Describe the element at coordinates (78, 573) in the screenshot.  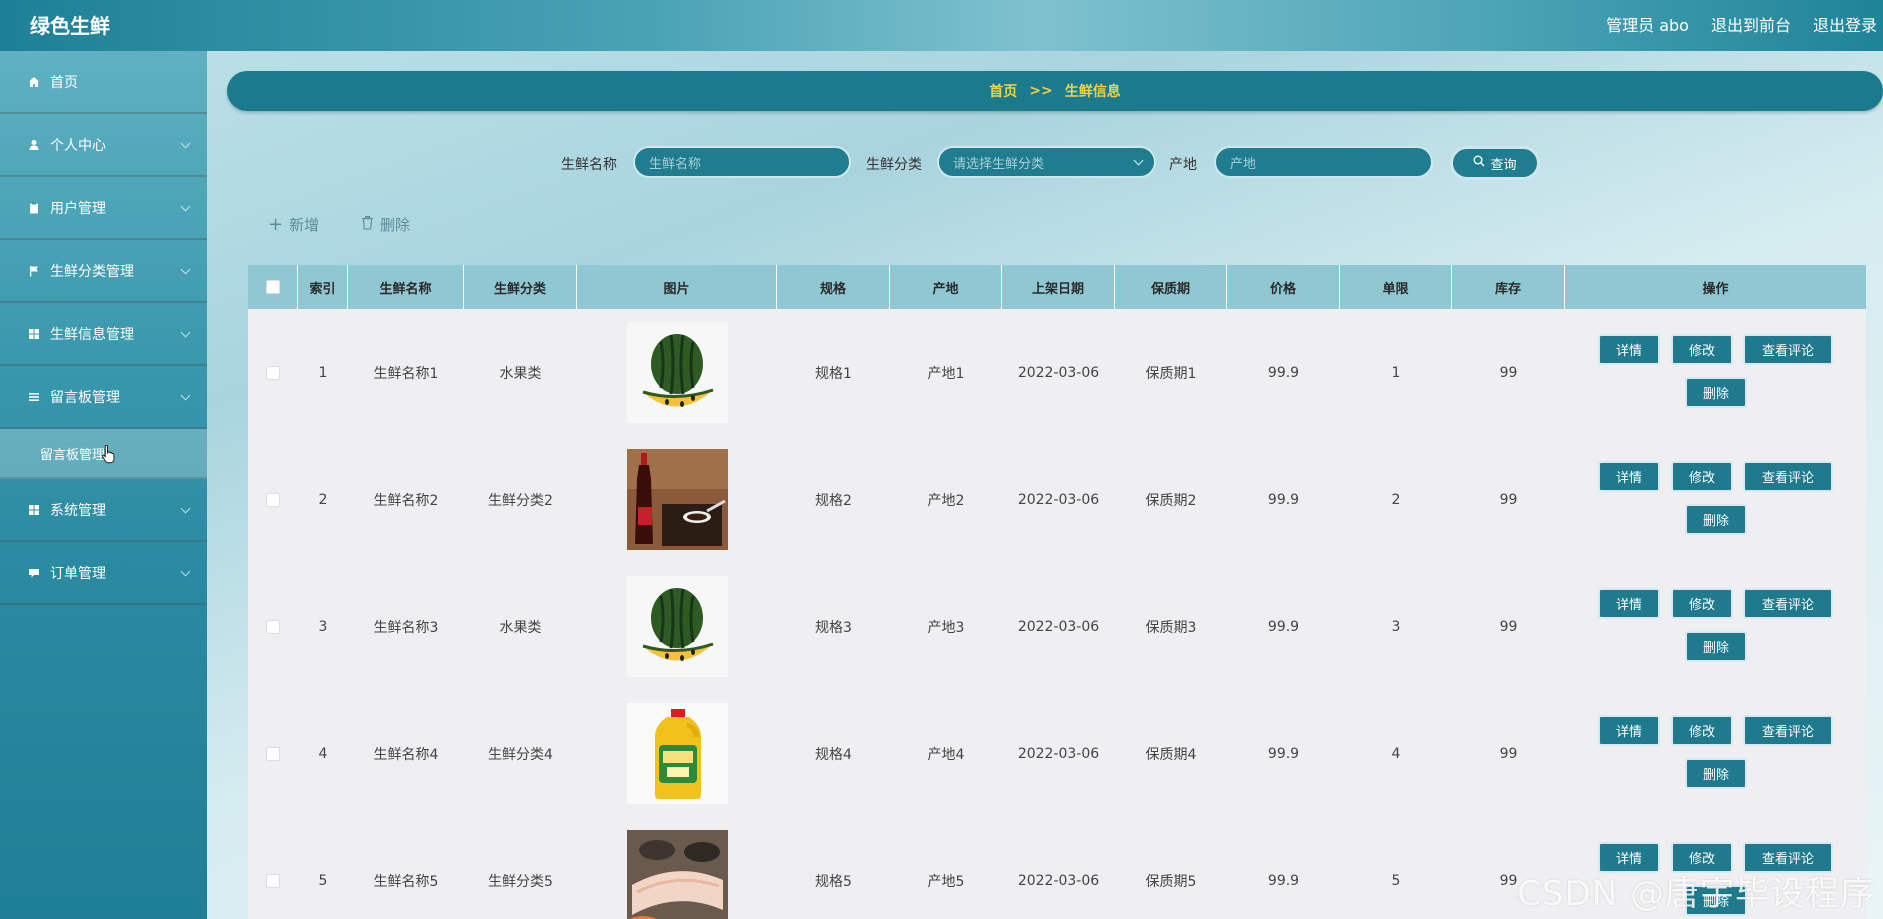
I see `sidebar-item-label: 订单管理` at that location.